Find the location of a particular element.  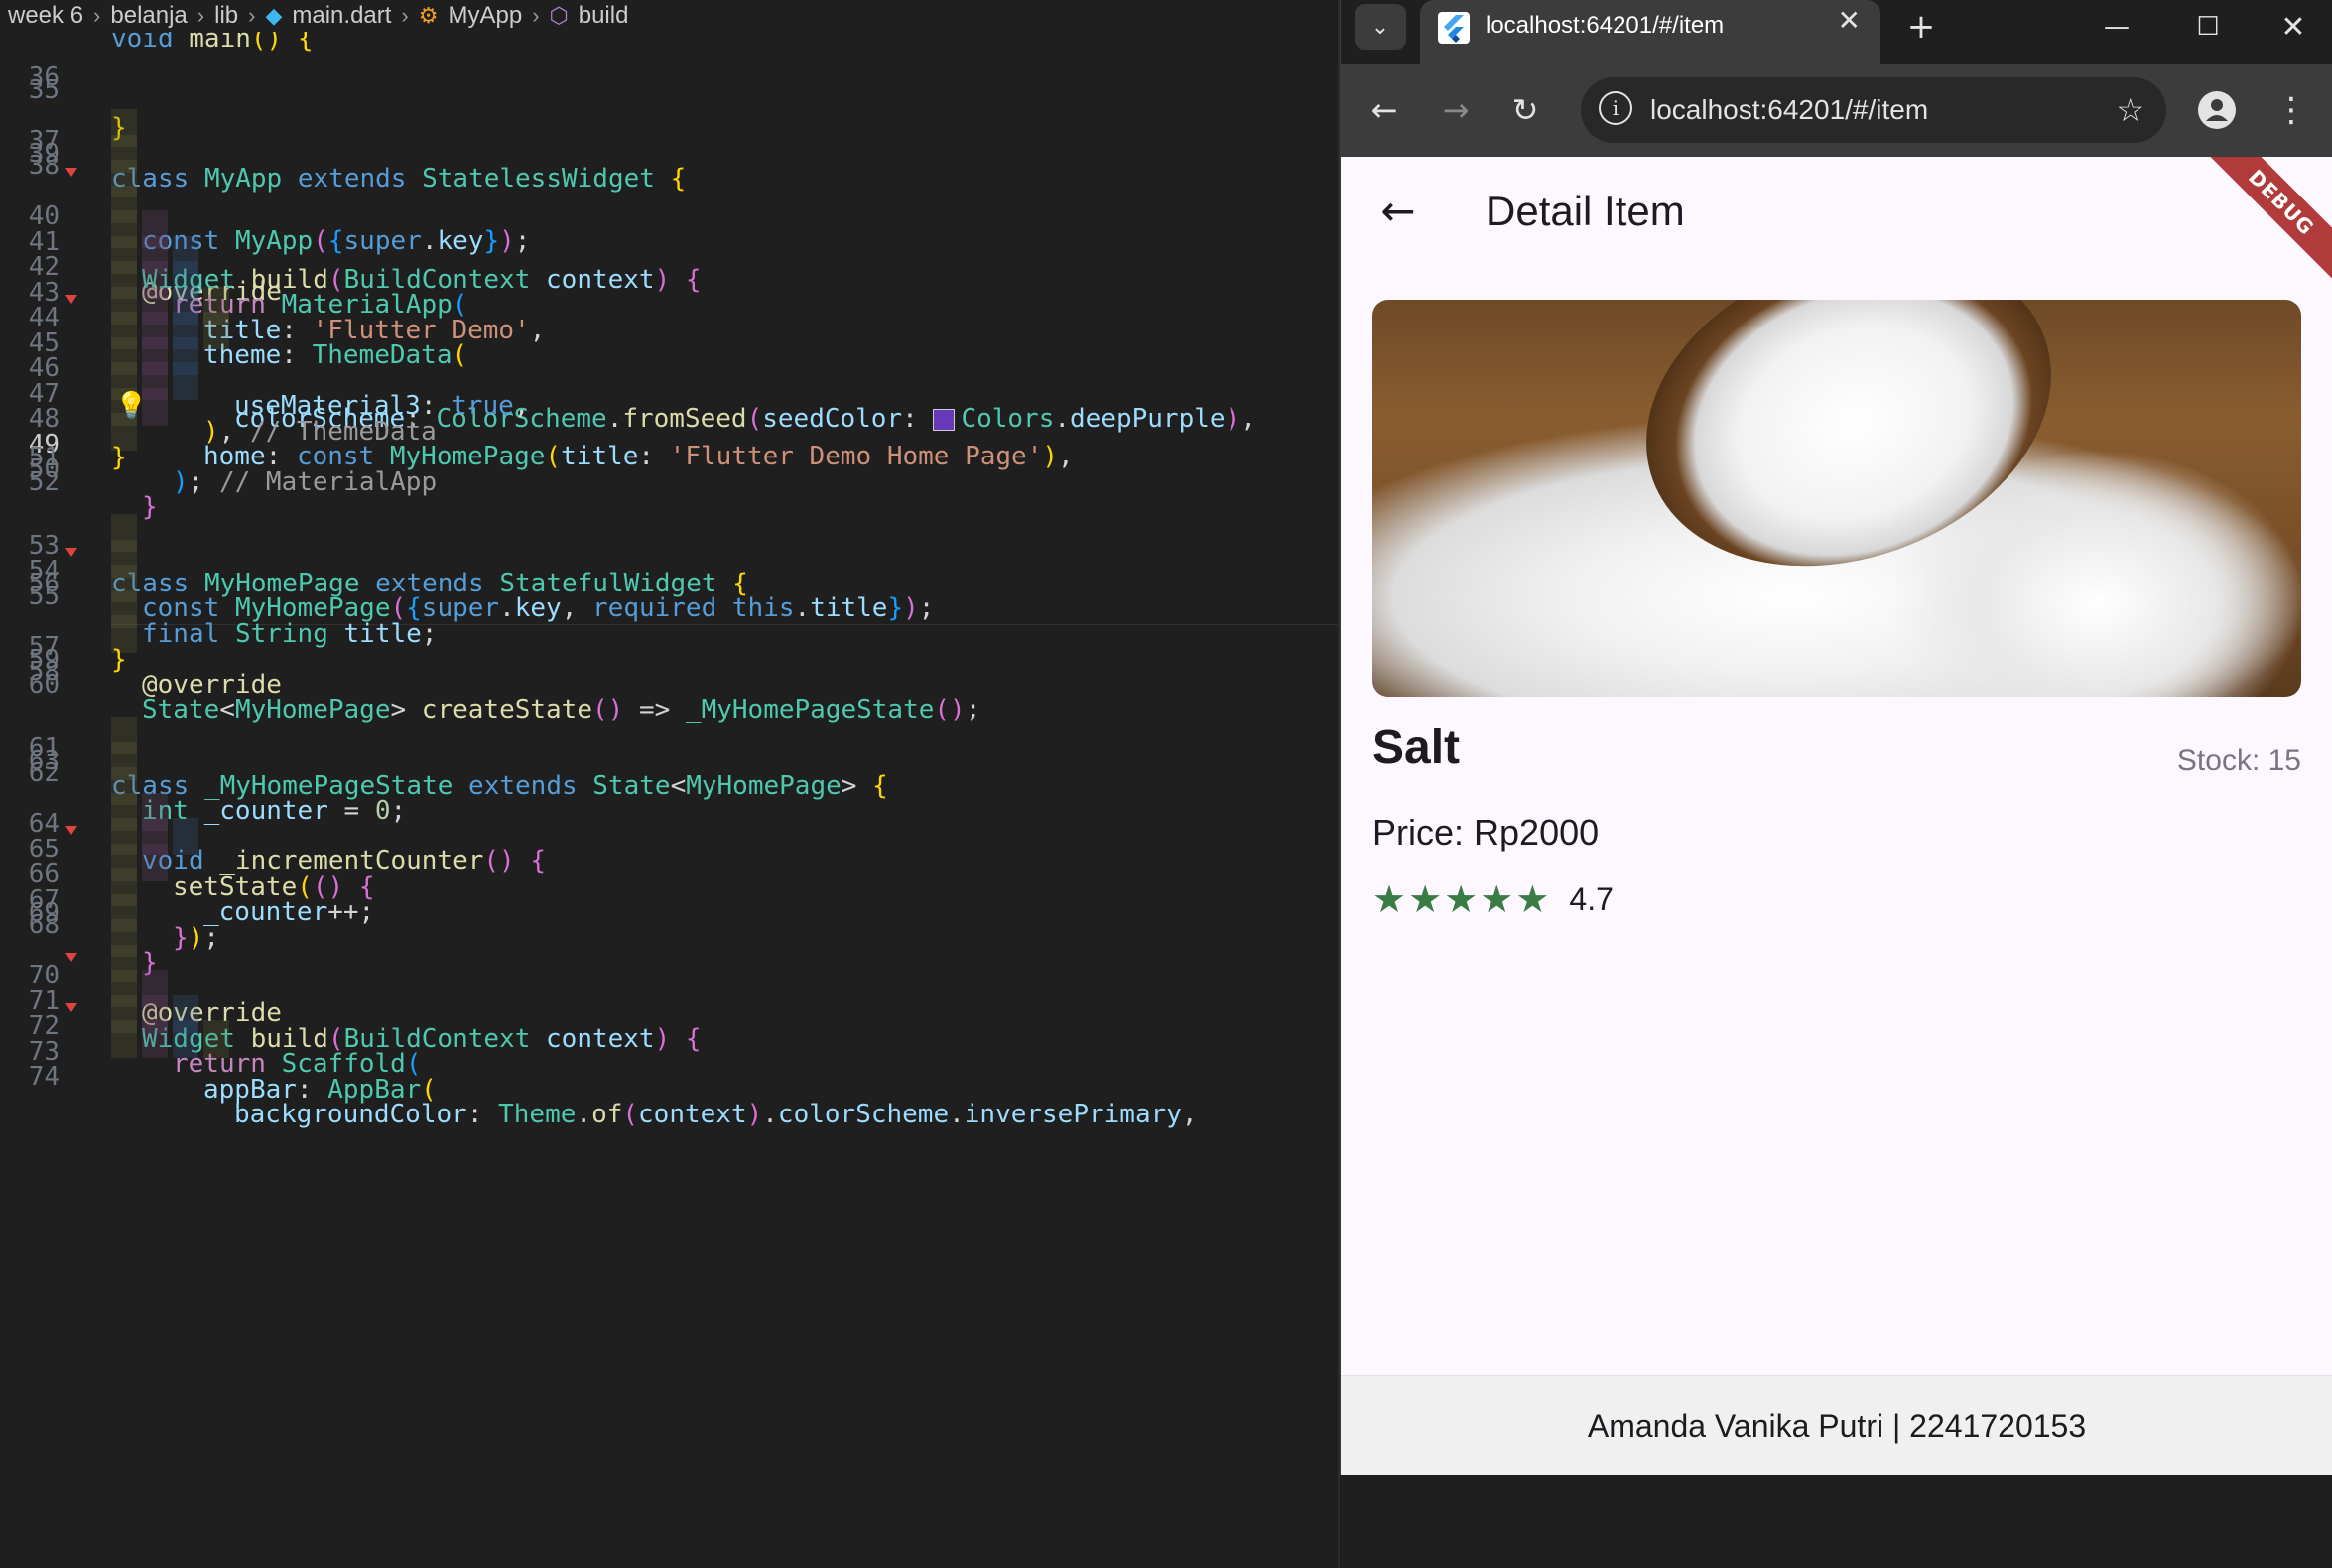

item-stock: Stock: 15 is located at coordinates (2238, 760).